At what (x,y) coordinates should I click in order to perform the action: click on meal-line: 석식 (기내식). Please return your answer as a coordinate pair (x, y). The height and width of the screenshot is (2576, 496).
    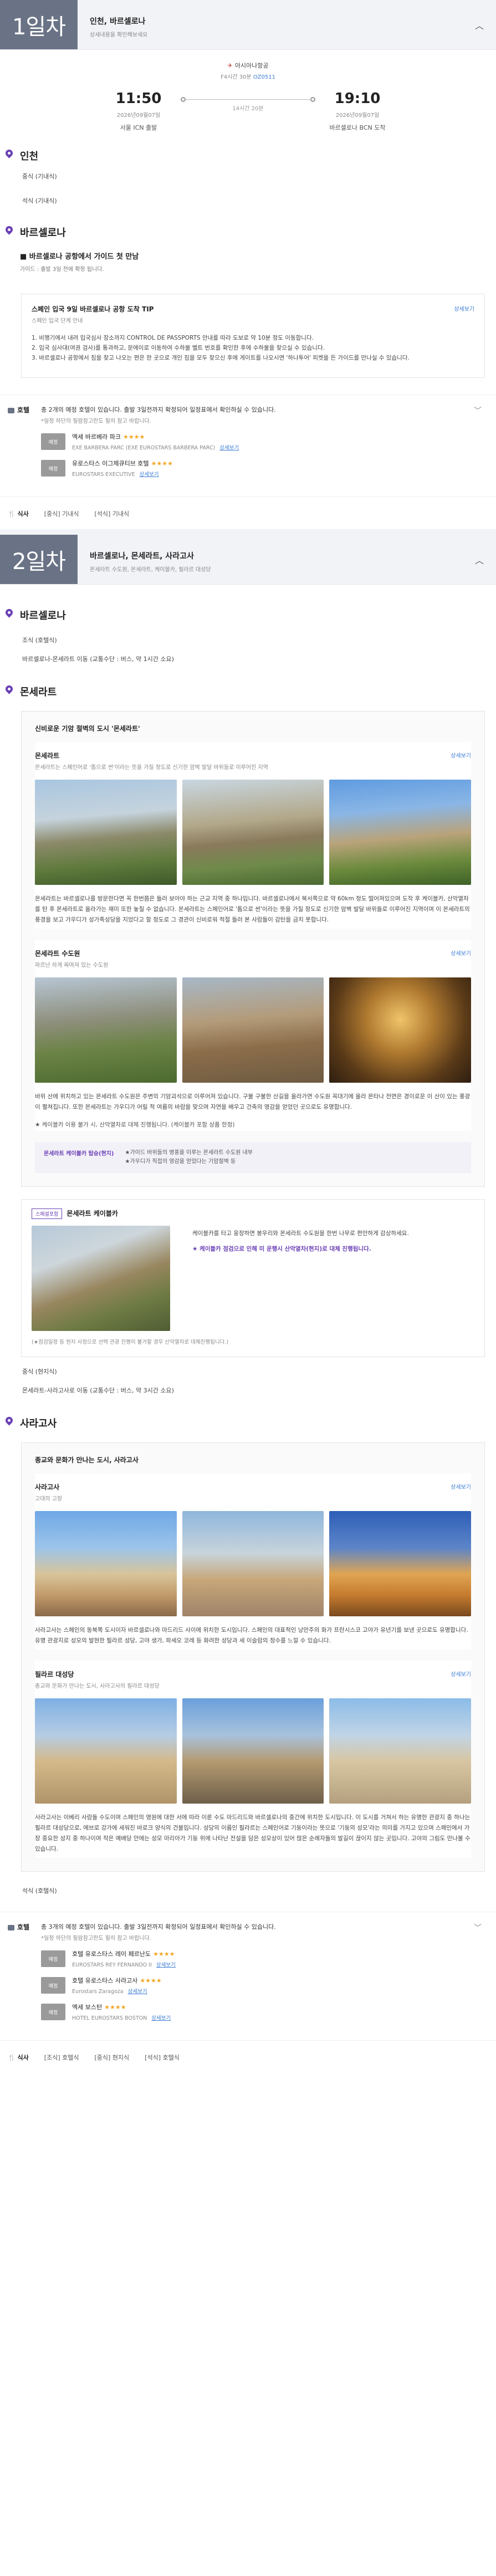
    Looking at the image, I should click on (39, 200).